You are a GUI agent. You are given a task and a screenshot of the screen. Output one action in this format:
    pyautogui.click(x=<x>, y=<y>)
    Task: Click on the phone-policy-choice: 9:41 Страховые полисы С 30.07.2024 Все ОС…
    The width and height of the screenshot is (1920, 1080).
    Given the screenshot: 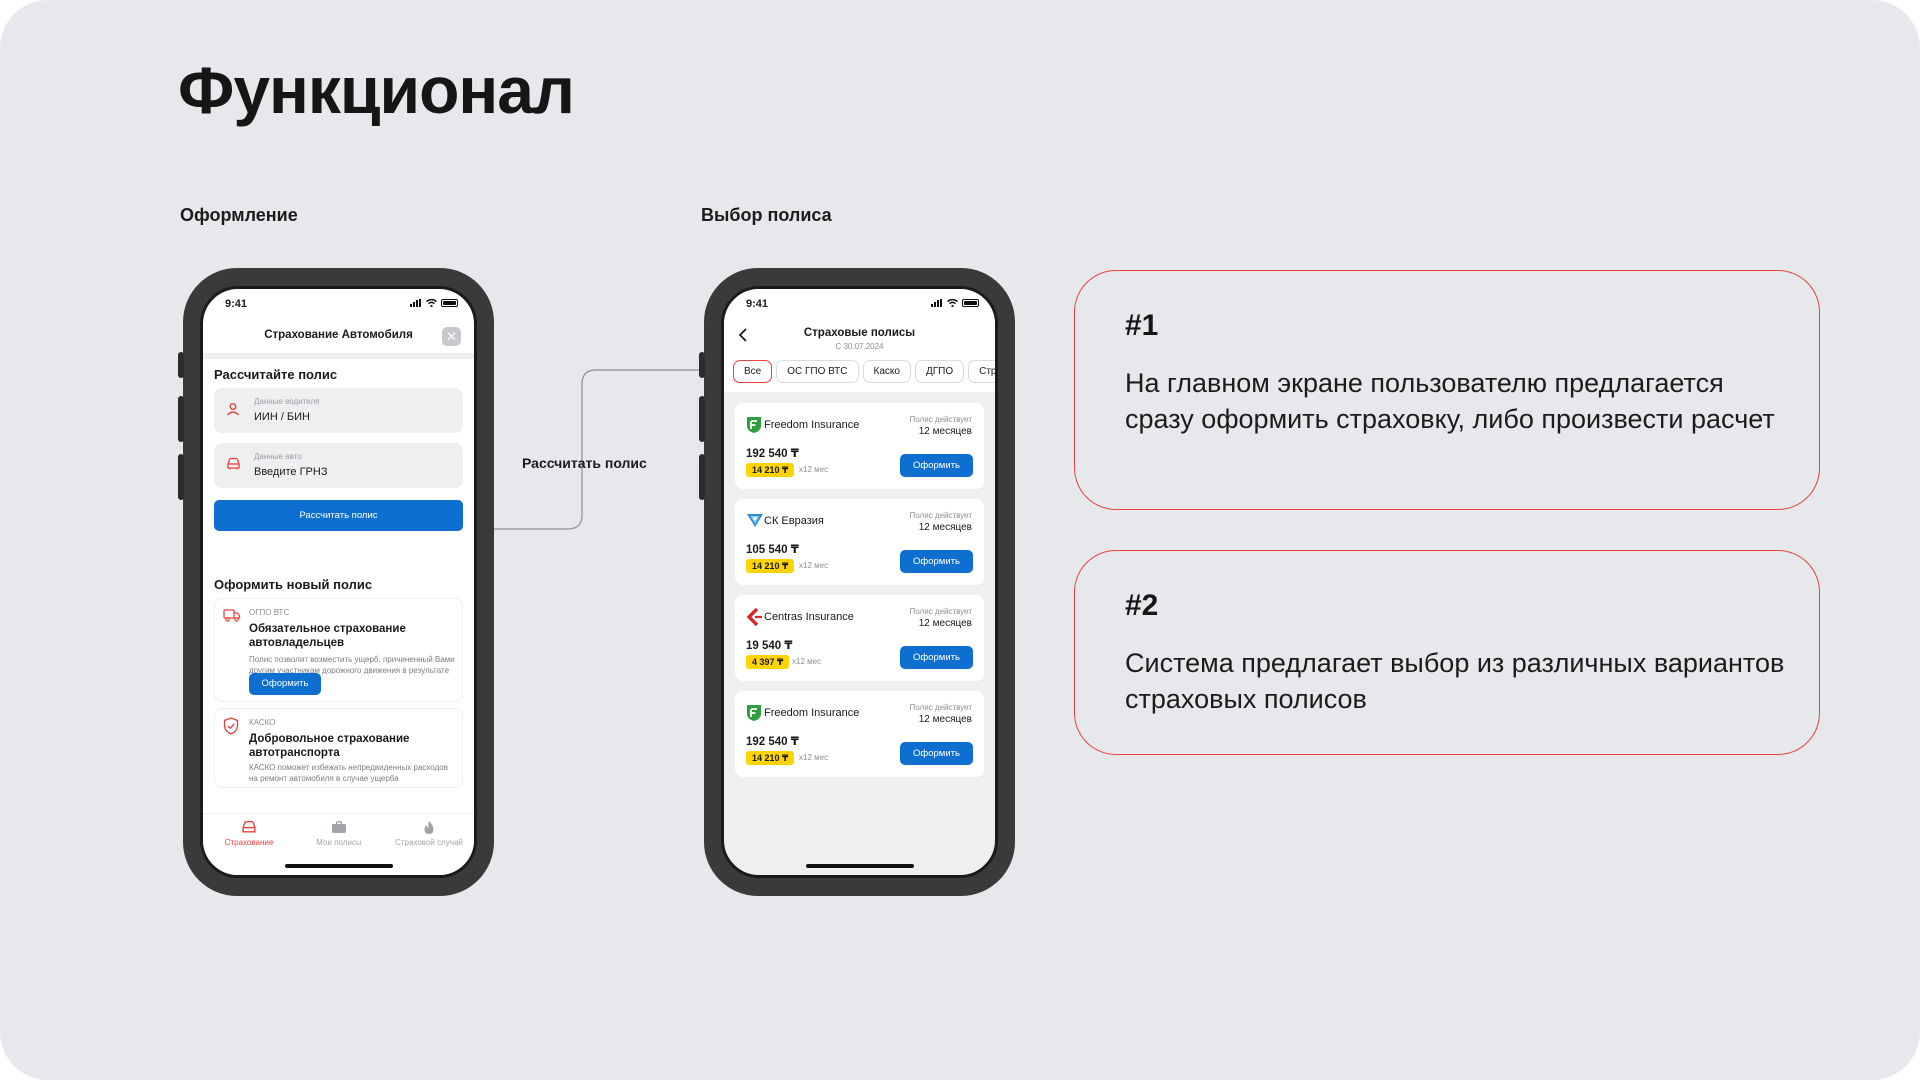 What is the action you would take?
    pyautogui.click(x=857, y=582)
    